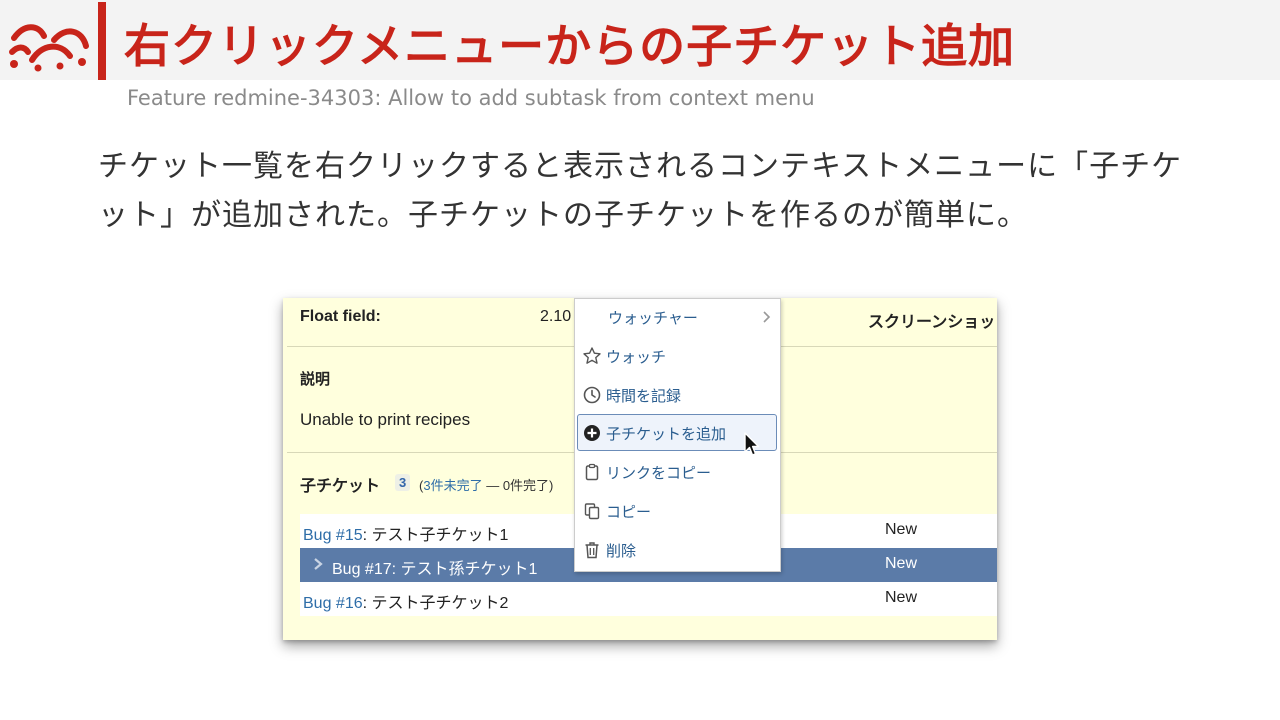  I want to click on menu-item-watch: ウォッチ, so click(677, 355).